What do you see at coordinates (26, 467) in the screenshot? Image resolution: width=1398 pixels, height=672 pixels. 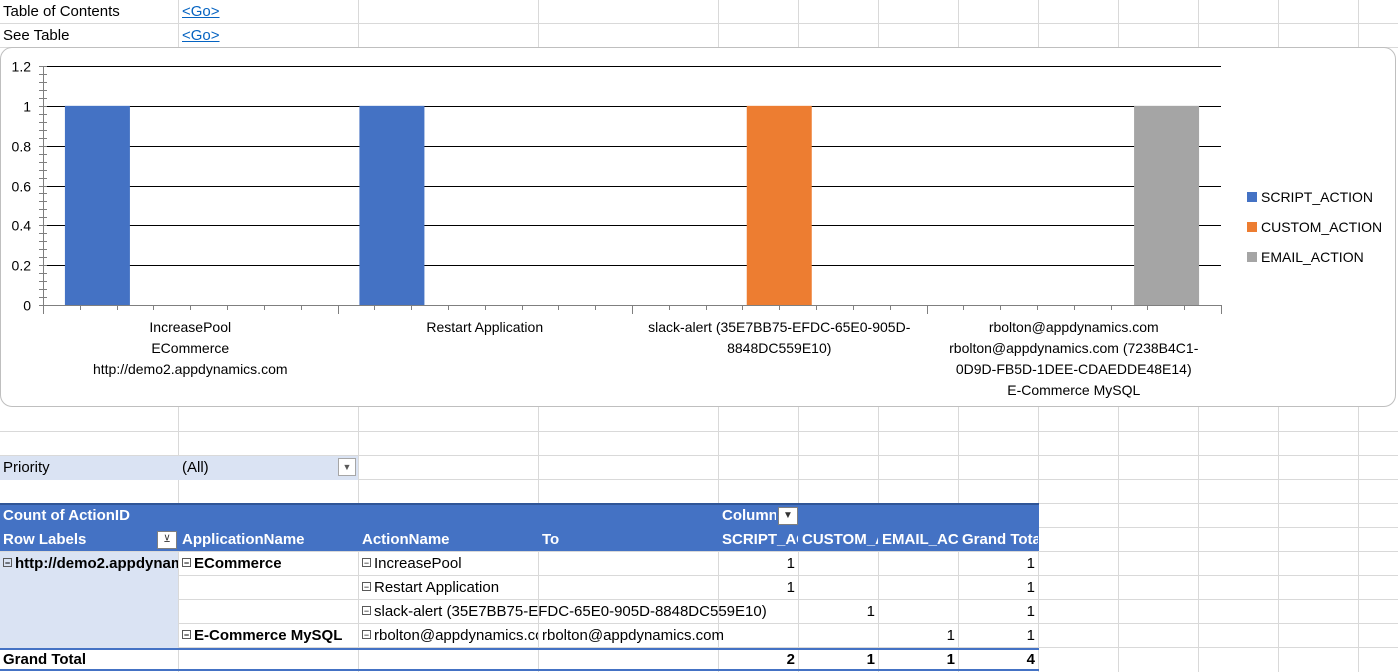 I see `filter-label: Priority` at bounding box center [26, 467].